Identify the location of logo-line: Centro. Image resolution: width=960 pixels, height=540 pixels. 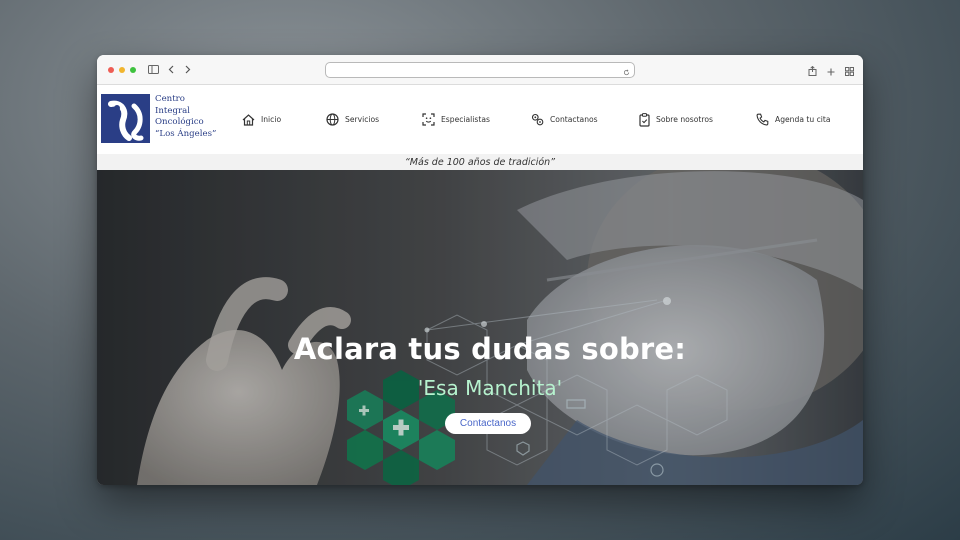
(170, 99).